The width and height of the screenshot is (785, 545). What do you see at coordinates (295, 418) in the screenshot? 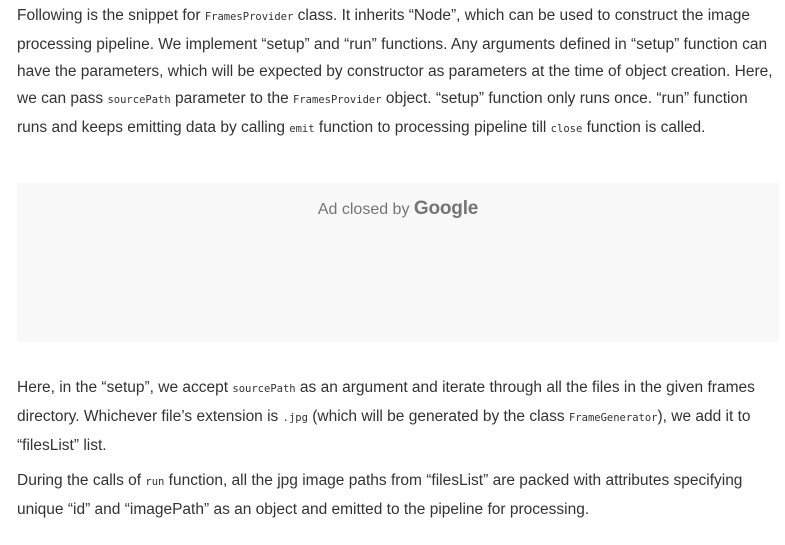
I see `inline-code-jpg: .jpg` at bounding box center [295, 418].